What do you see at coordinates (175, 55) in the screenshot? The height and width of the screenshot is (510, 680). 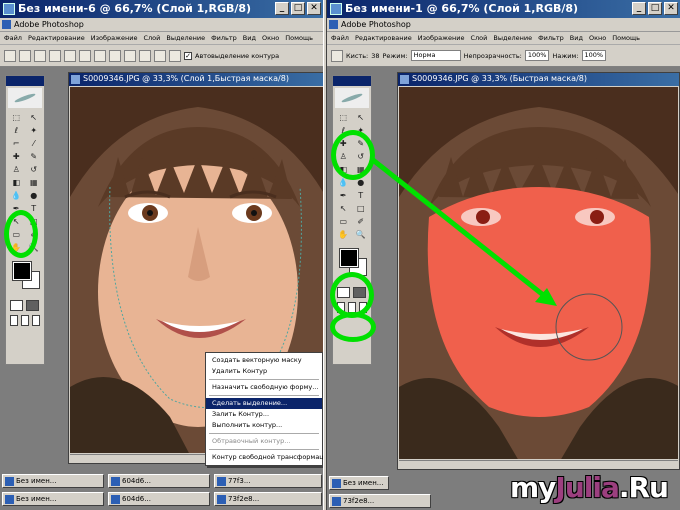 I see `custom-shape-icon` at bounding box center [175, 55].